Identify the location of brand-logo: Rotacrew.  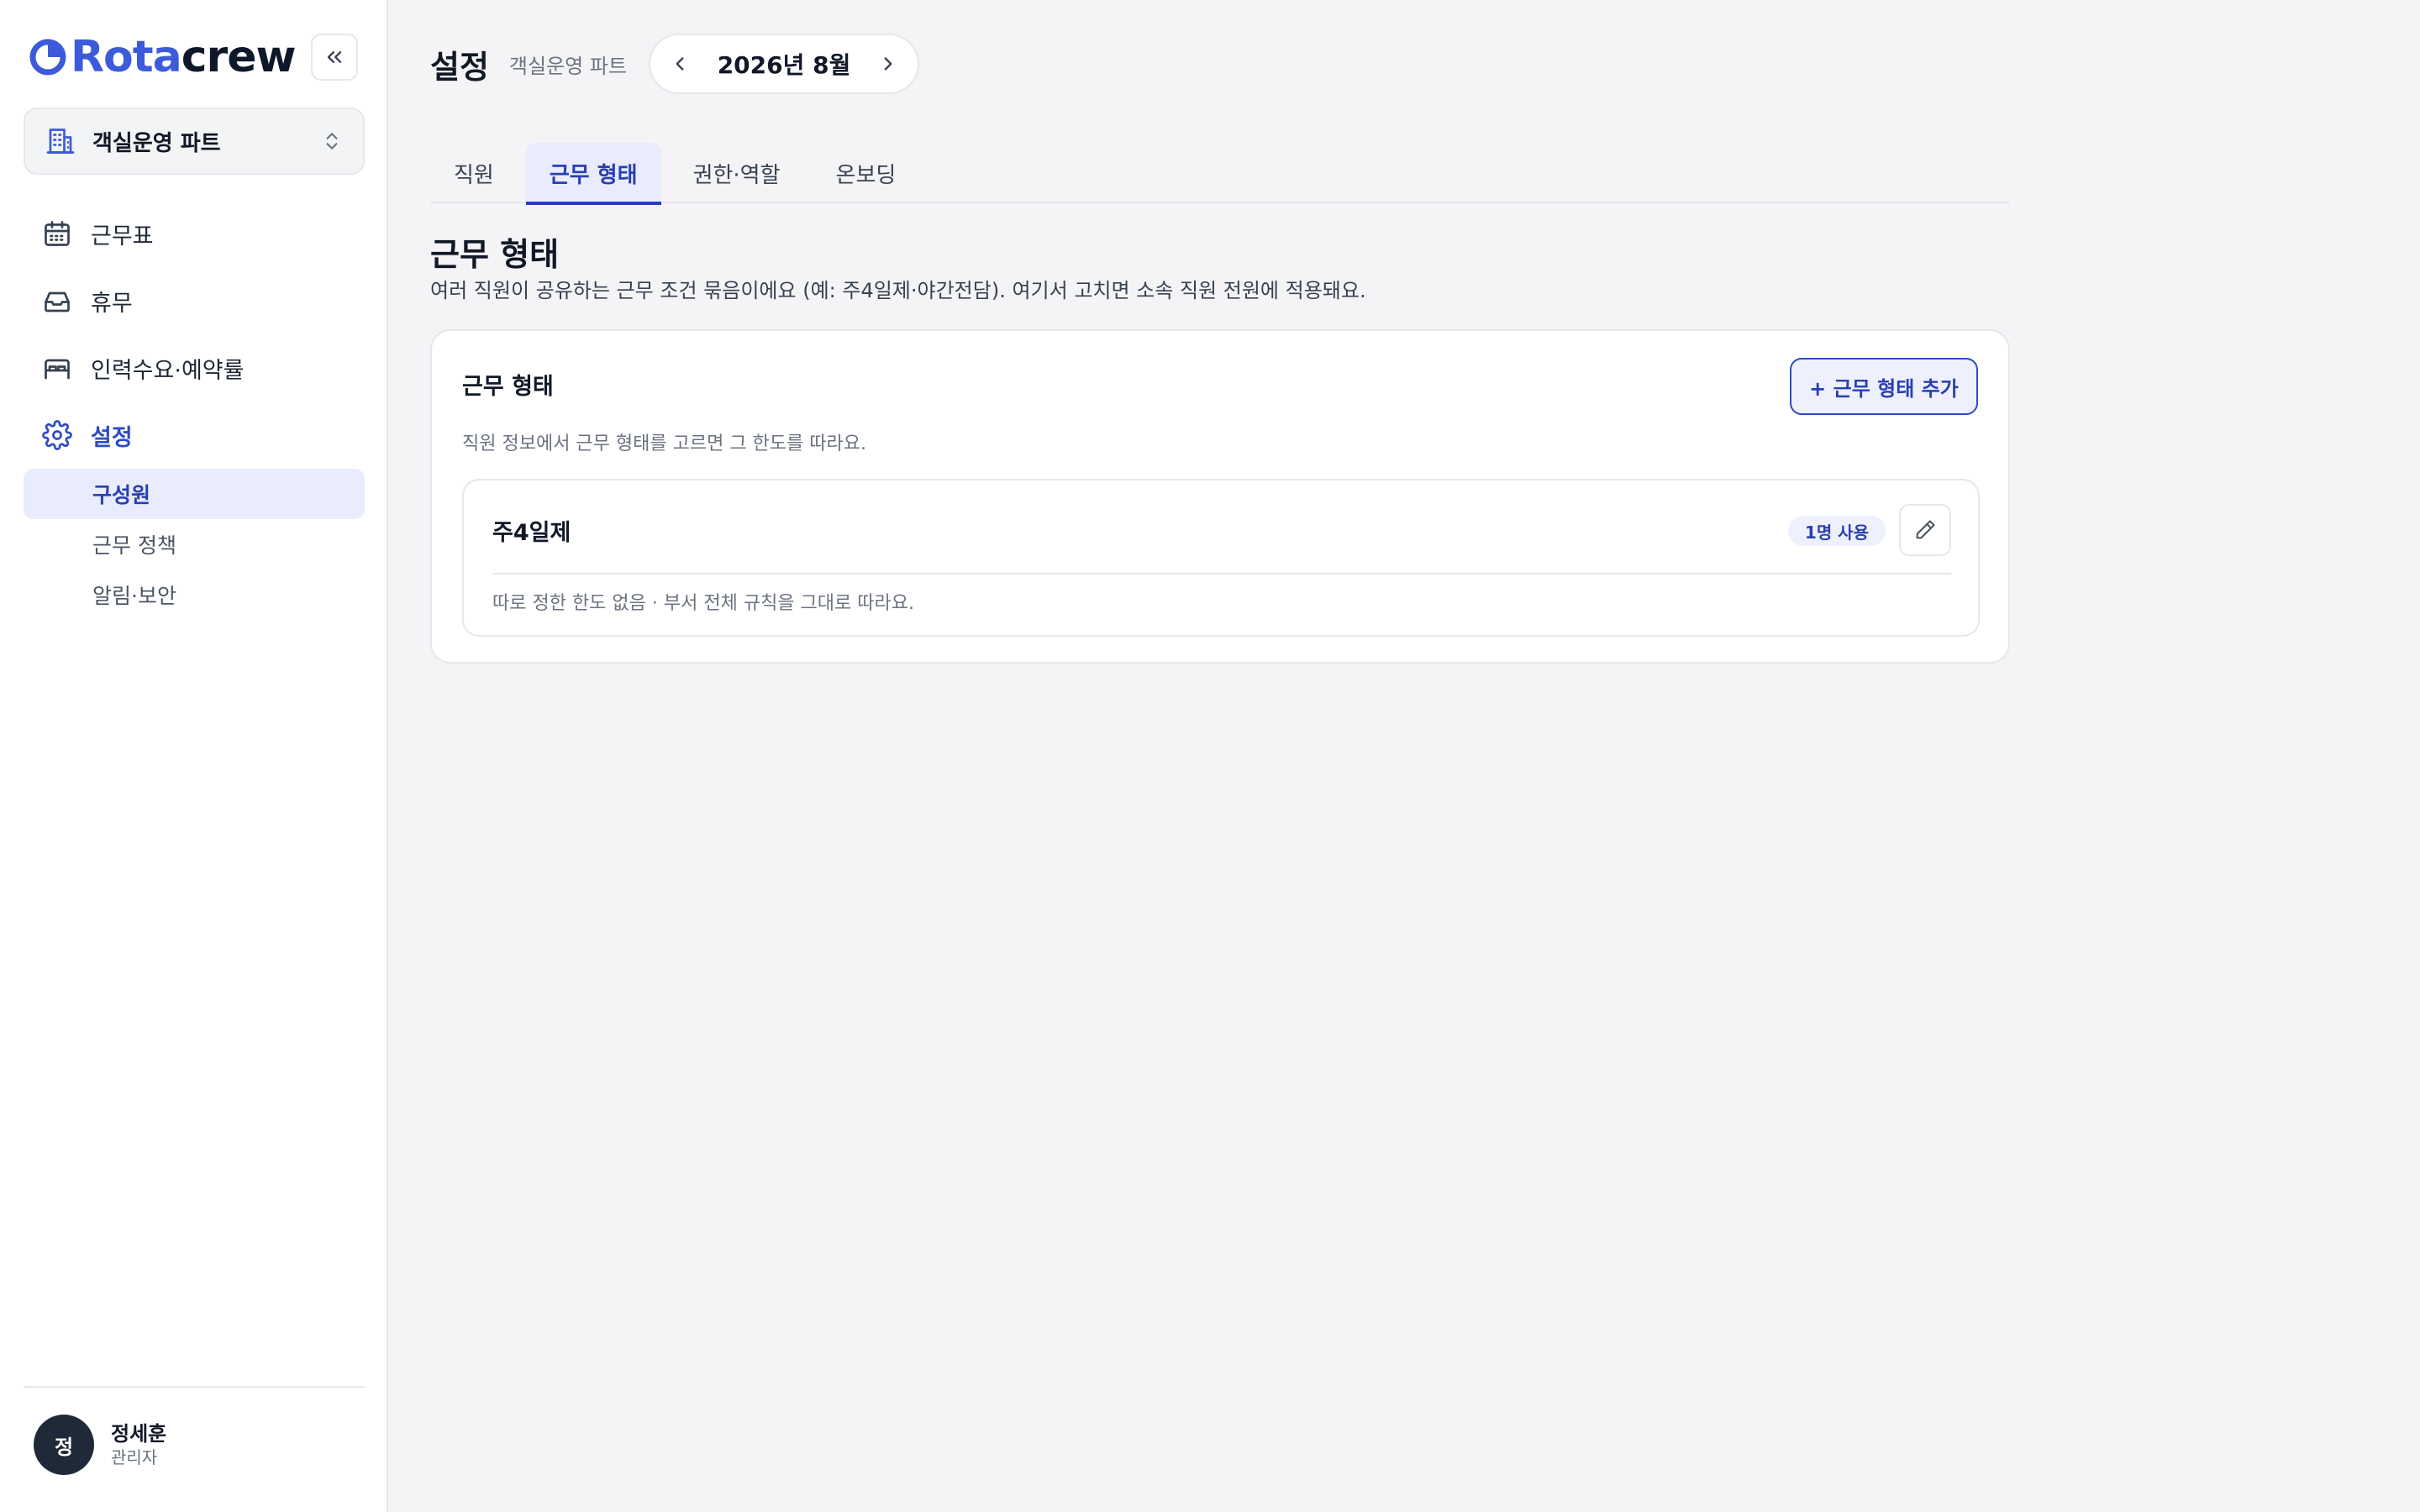
(162, 57).